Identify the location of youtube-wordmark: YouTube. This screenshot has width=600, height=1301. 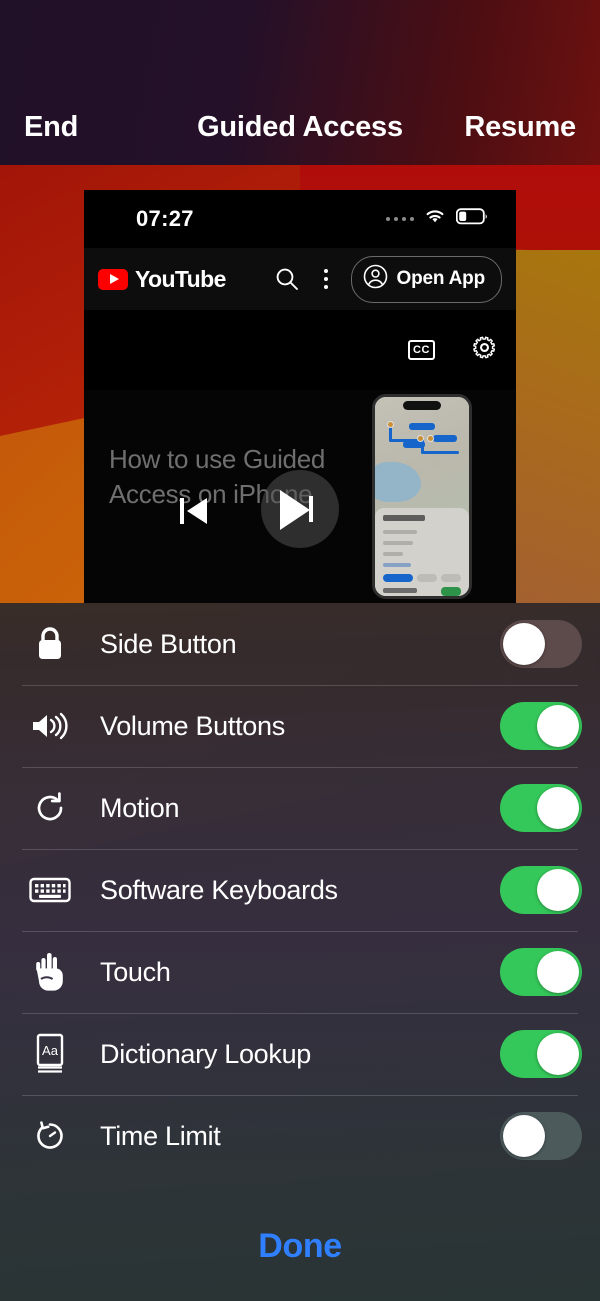
(180, 278).